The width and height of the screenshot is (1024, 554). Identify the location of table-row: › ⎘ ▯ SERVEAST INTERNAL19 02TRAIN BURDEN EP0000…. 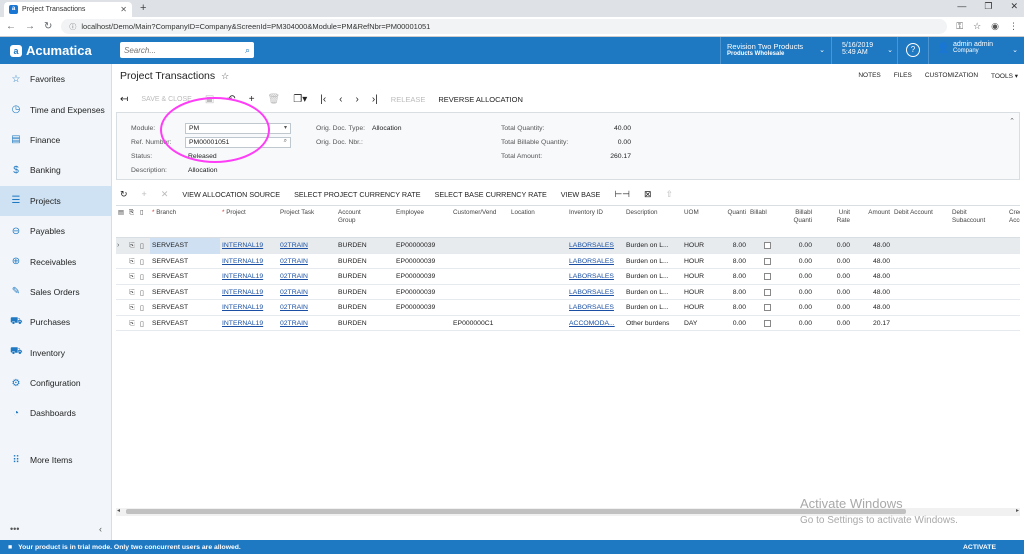
(568, 246).